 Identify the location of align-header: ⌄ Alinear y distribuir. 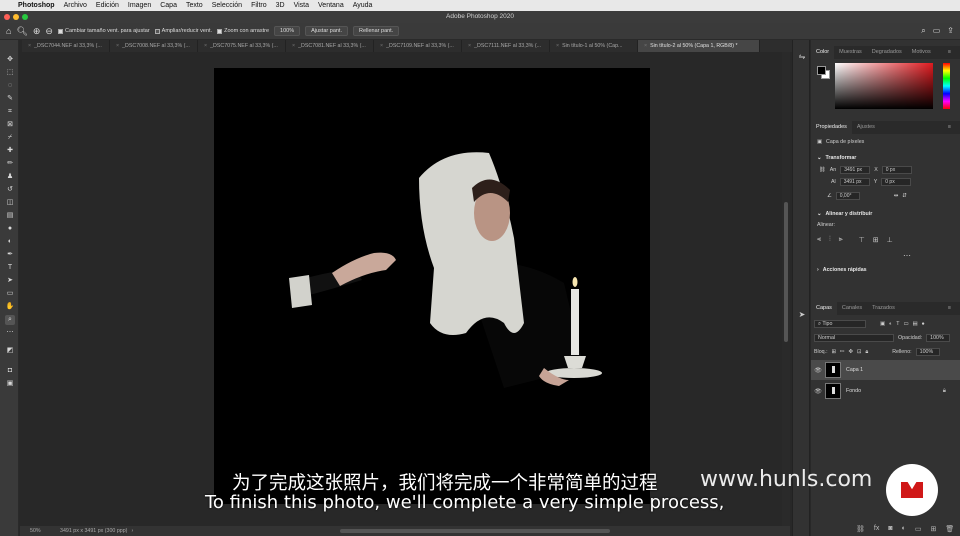
(844, 214).